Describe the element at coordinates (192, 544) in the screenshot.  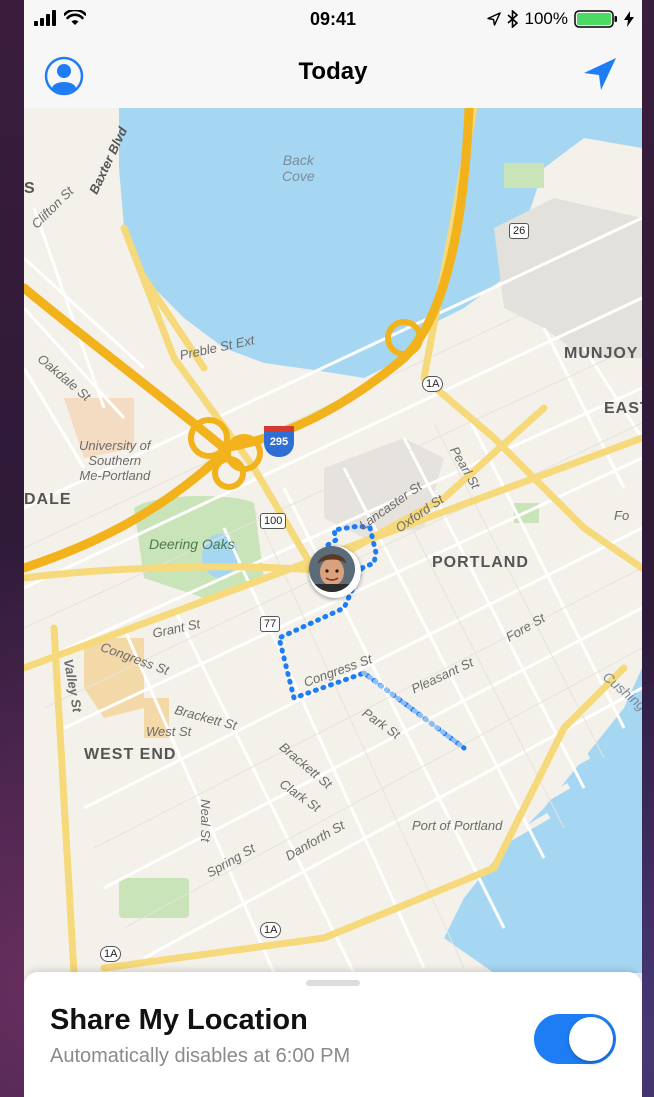
I see `map-label-deering-oaks: Deering Oaks` at that location.